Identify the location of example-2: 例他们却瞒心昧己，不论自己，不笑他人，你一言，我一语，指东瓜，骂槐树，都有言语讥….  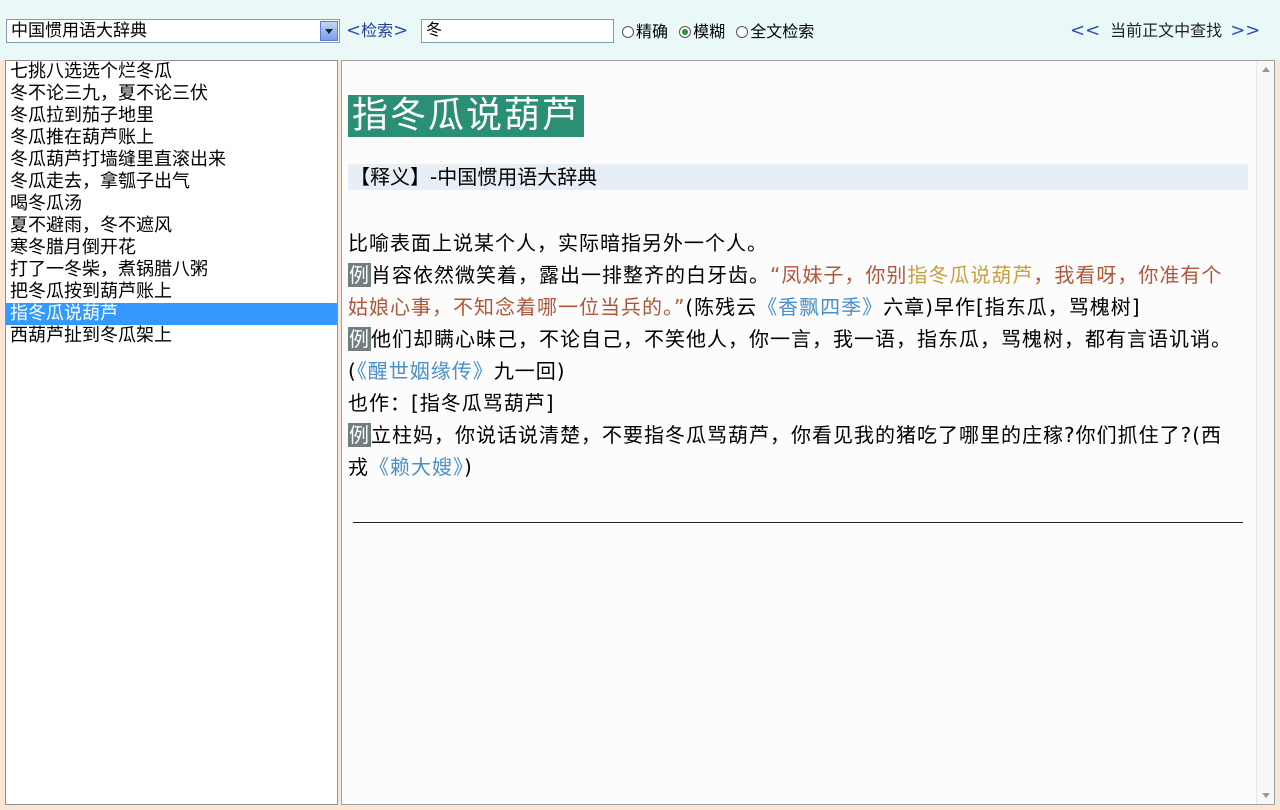
(793, 355).